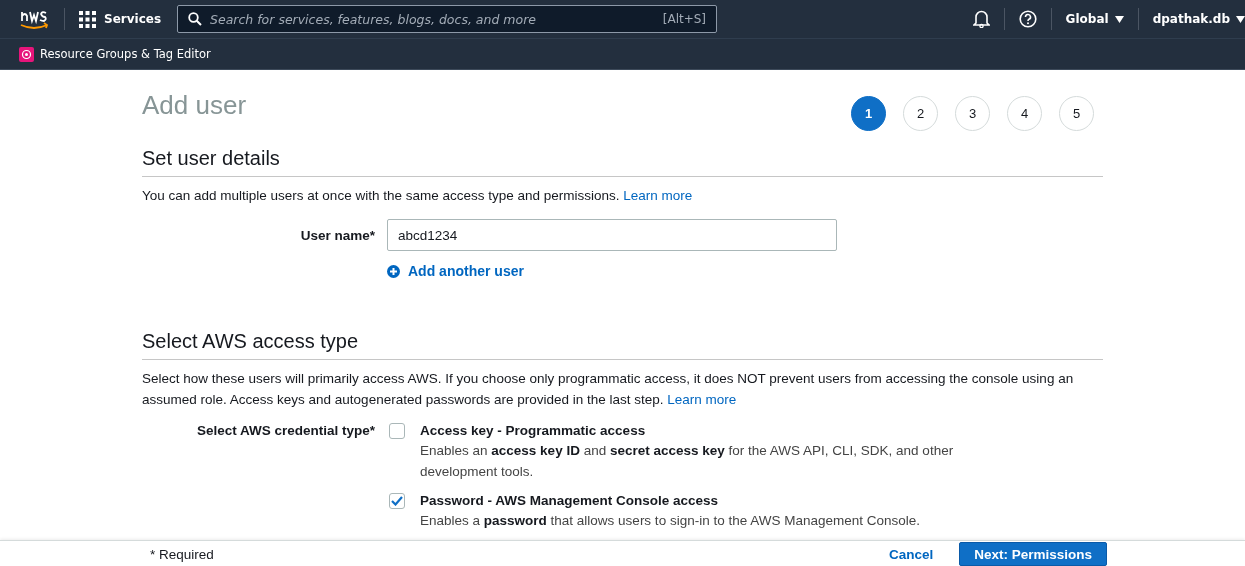  I want to click on step-indicator: 1, so click(868, 113).